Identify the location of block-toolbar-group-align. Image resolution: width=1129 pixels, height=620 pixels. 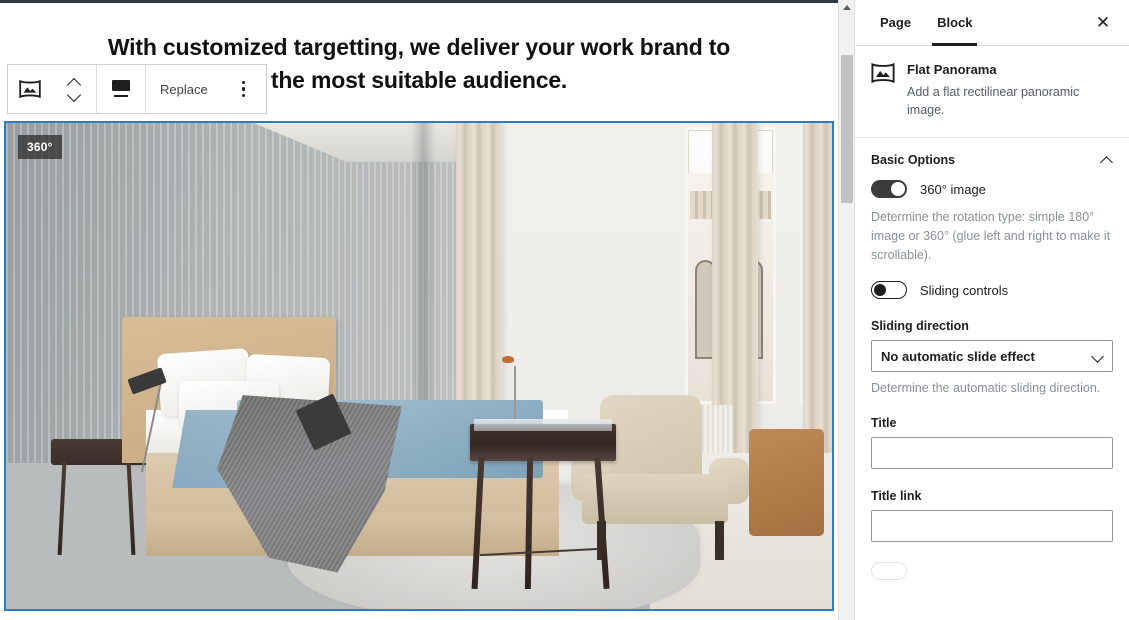
(121, 89).